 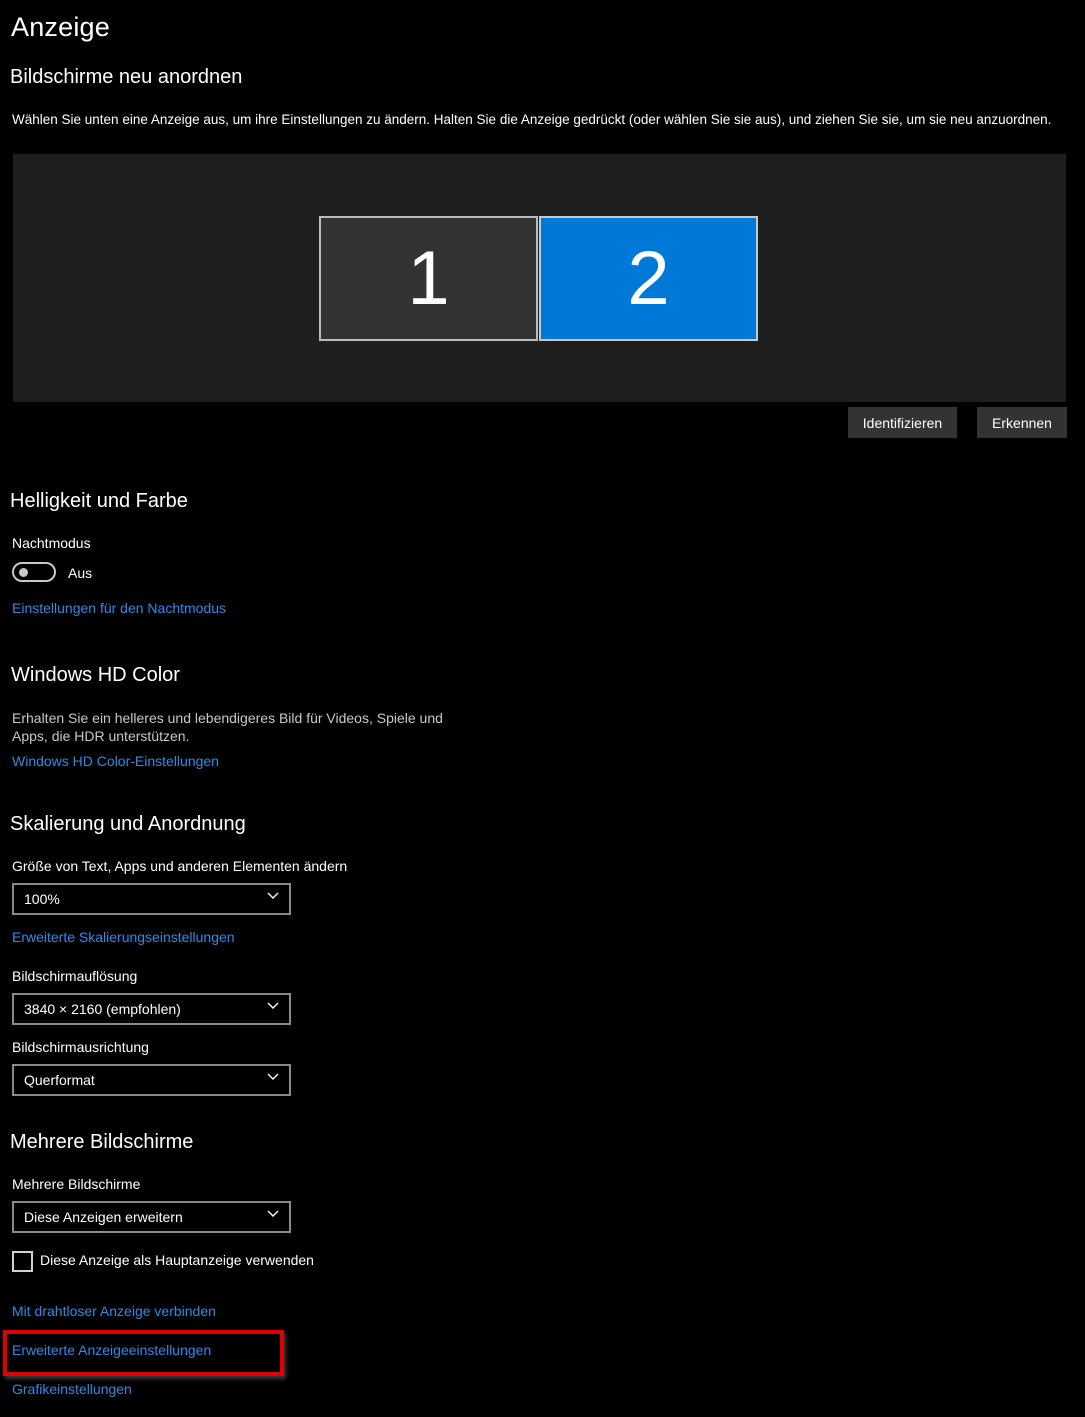 What do you see at coordinates (101, 736) in the screenshot?
I see `hdr-description-line2: Apps, die HDR unterstützen.` at bounding box center [101, 736].